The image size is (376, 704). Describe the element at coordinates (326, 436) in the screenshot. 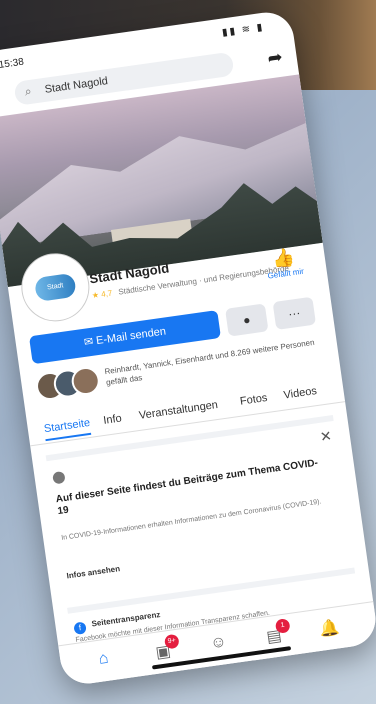

I see `close-icon: ✕` at that location.